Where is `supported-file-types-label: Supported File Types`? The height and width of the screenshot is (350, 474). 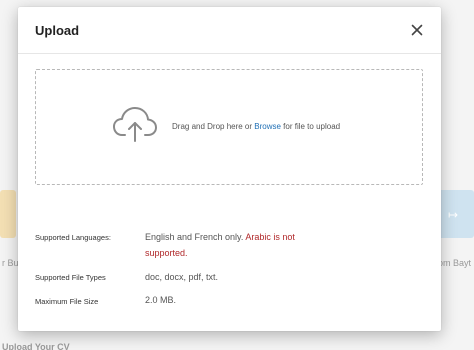 supported-file-types-label: Supported File Types is located at coordinates (70, 277).